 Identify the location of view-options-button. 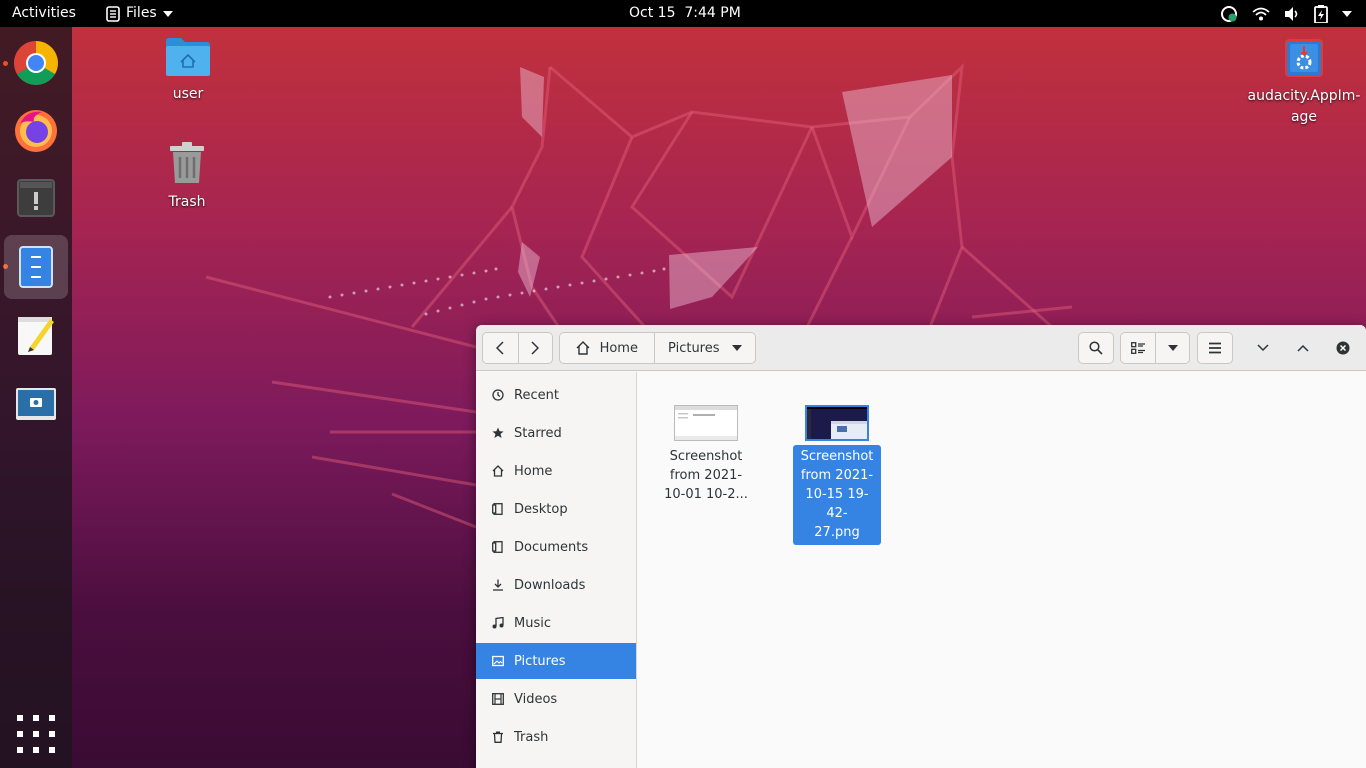
(1172, 348).